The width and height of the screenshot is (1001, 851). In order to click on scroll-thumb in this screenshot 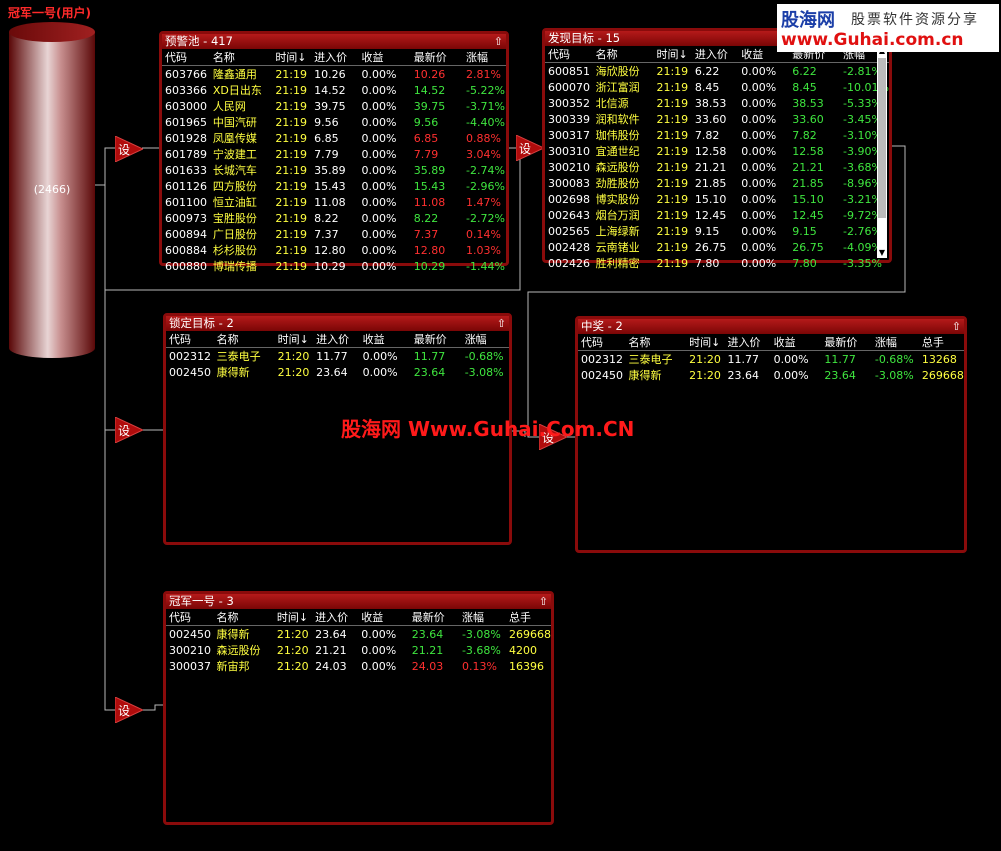, I will do `click(882, 138)`.